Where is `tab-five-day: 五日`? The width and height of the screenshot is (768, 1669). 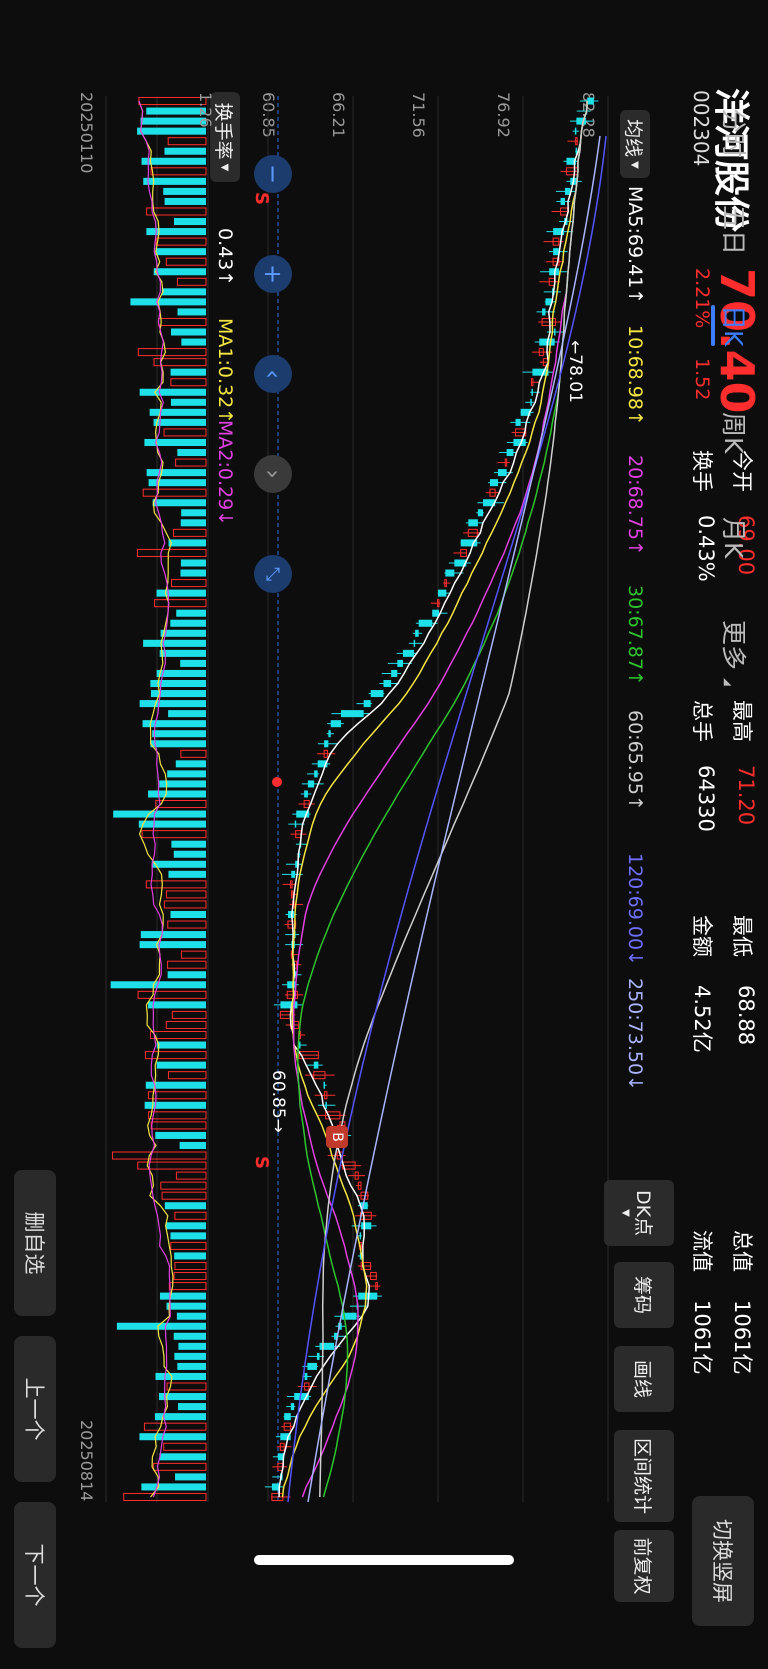
tab-five-day: 五日 is located at coordinates (735, 230).